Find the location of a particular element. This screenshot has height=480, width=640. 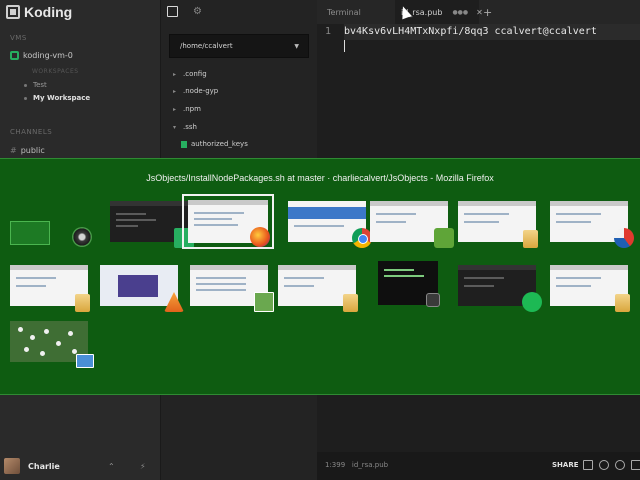

window-thumb-vlc is located at coordinates (141, 287).